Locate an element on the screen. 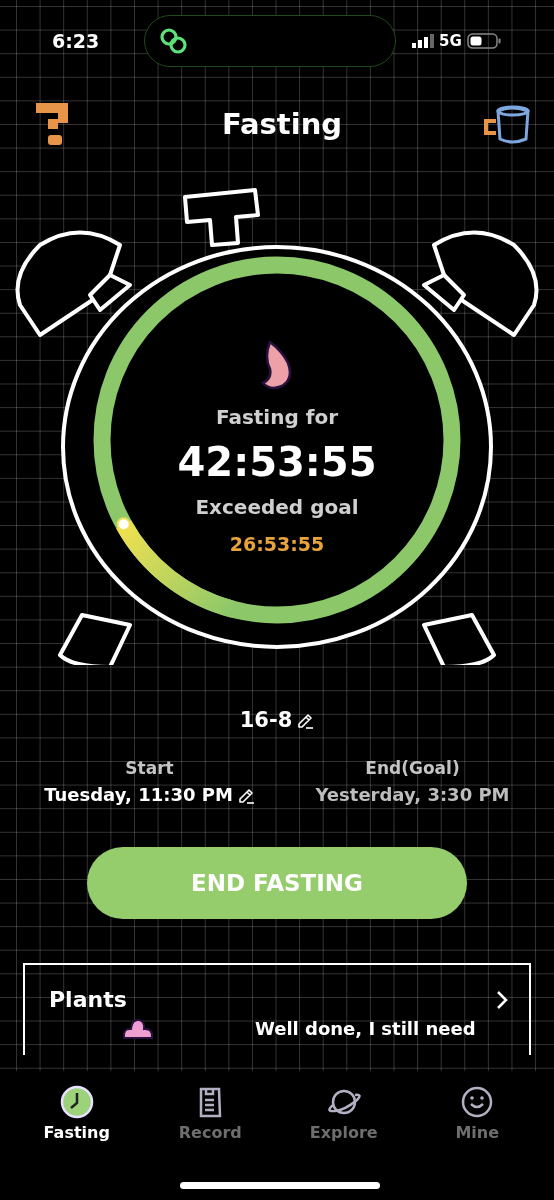 The width and height of the screenshot is (554, 1200). tab-label: Mine is located at coordinates (477, 1132).